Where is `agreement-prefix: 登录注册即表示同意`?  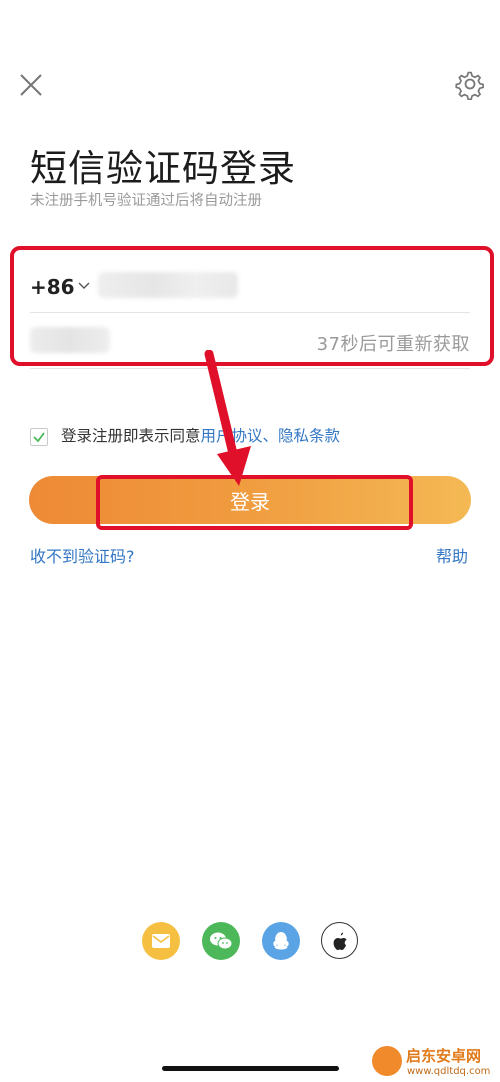
agreement-prefix: 登录注册即表示同意 is located at coordinates (131, 436).